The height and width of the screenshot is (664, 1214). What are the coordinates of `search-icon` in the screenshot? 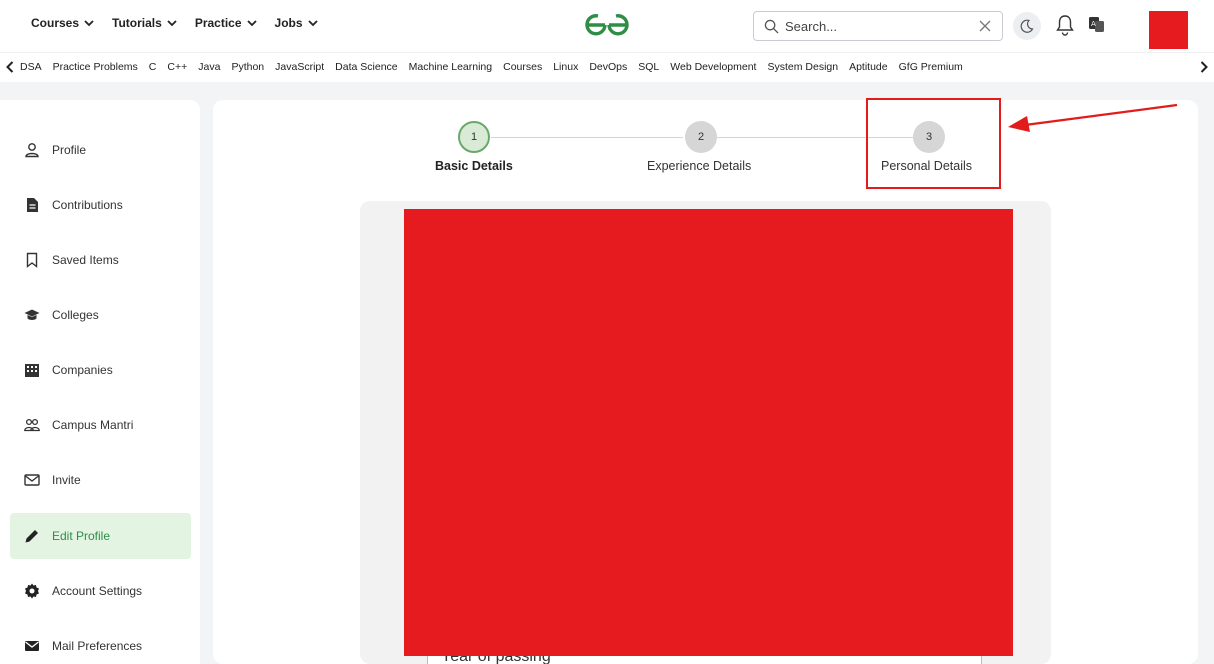 It's located at (771, 26).